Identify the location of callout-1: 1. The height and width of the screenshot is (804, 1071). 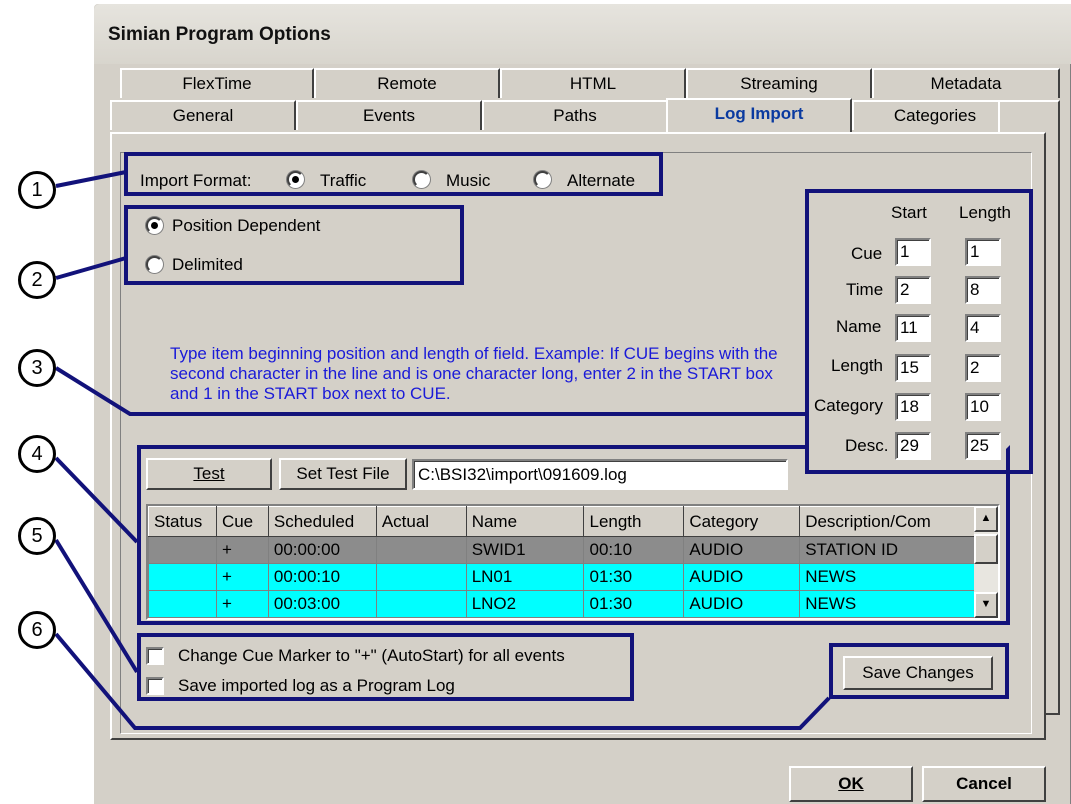
(37, 190).